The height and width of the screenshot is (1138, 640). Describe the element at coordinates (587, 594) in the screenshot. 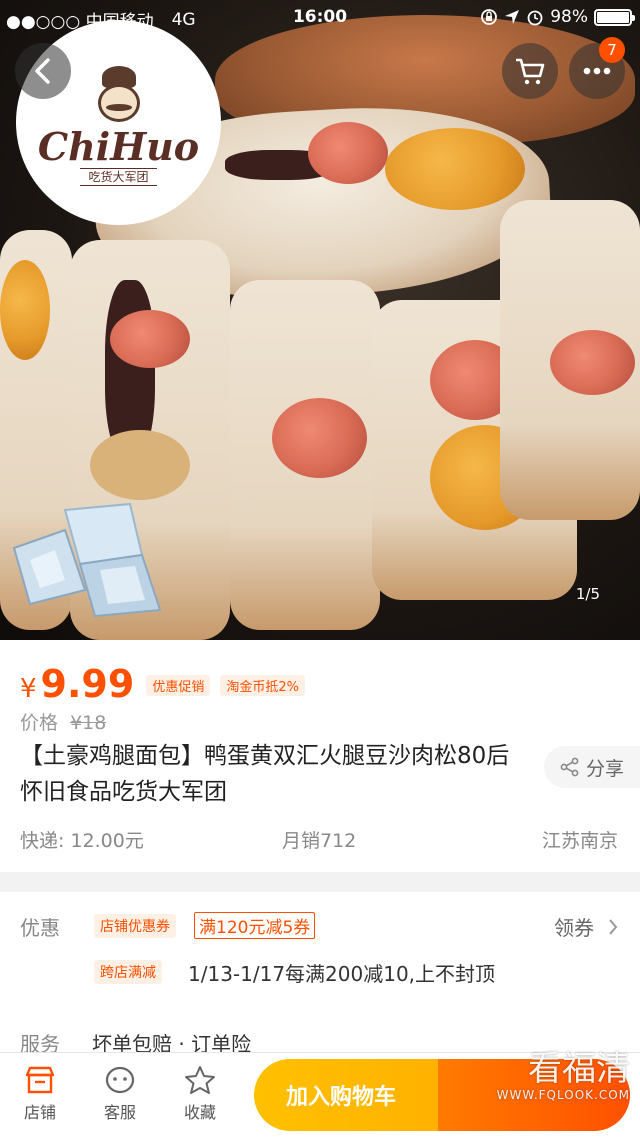

I see `image-counter: 1/5` at that location.